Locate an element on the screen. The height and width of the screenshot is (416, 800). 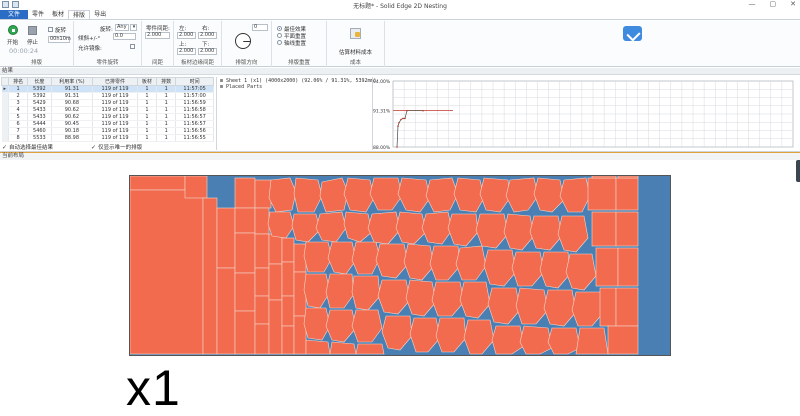
col-placed: 已排零件 is located at coordinates (115, 81).